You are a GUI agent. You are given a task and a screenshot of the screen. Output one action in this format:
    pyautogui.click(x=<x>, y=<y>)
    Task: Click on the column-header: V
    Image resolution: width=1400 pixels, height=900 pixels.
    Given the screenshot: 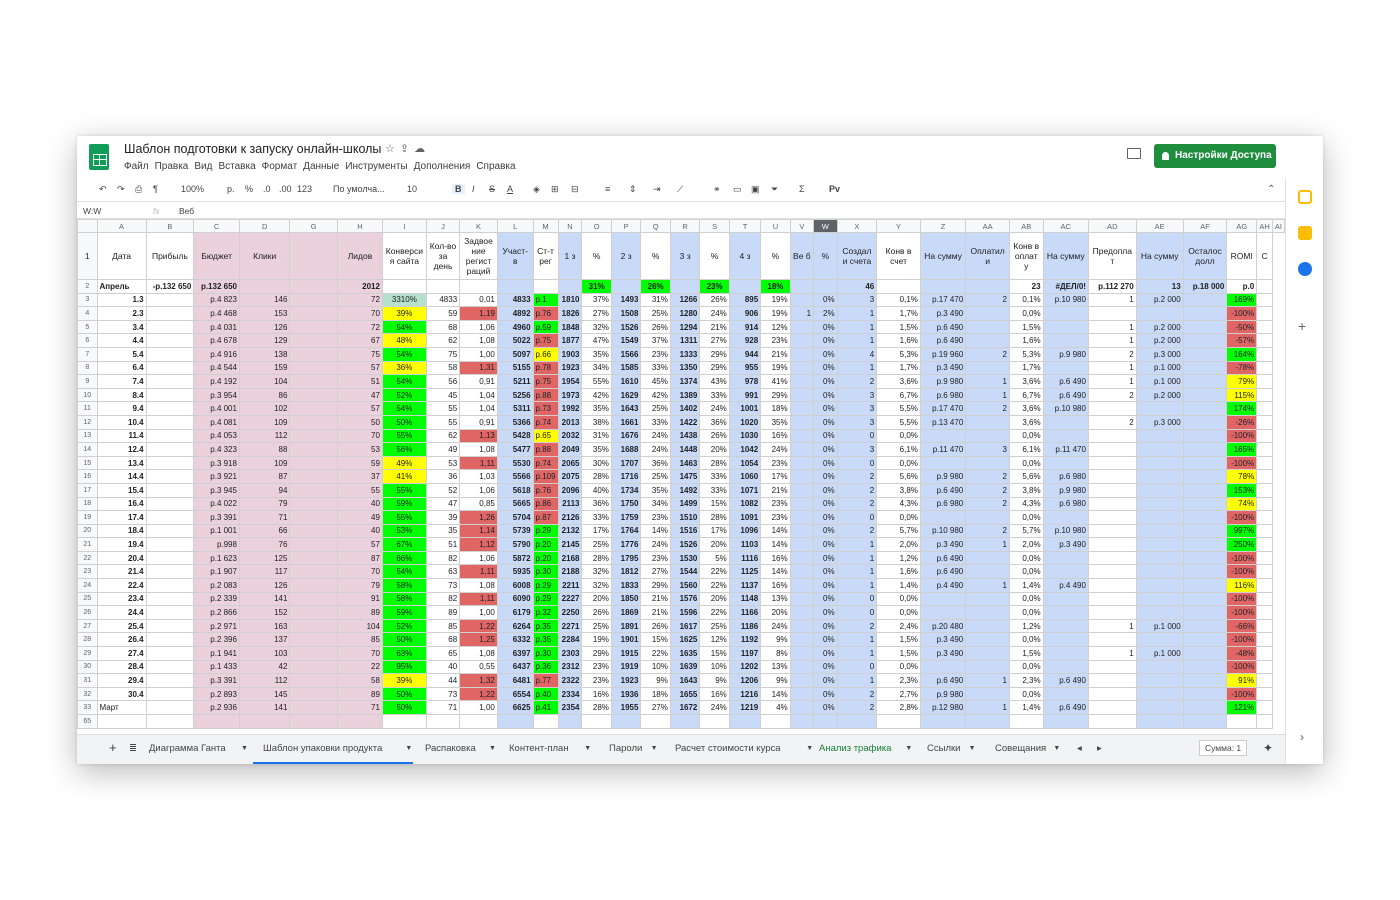 What is the action you would take?
    pyautogui.click(x=802, y=226)
    